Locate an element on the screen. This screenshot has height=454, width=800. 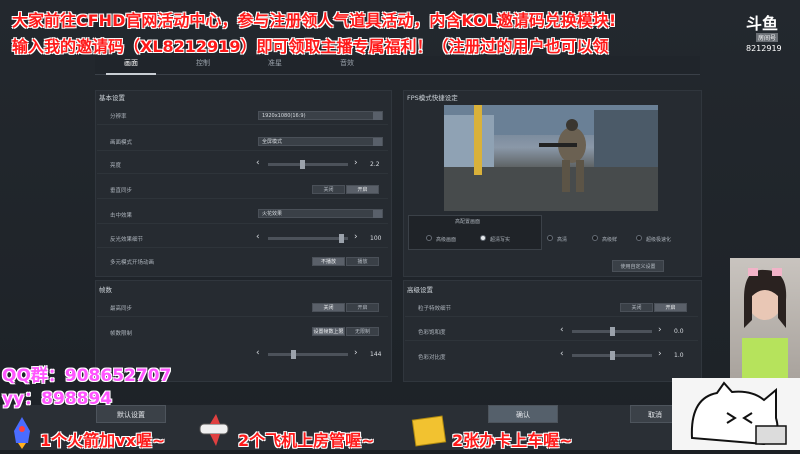
fps-slider-track is located at coordinates (308, 354).